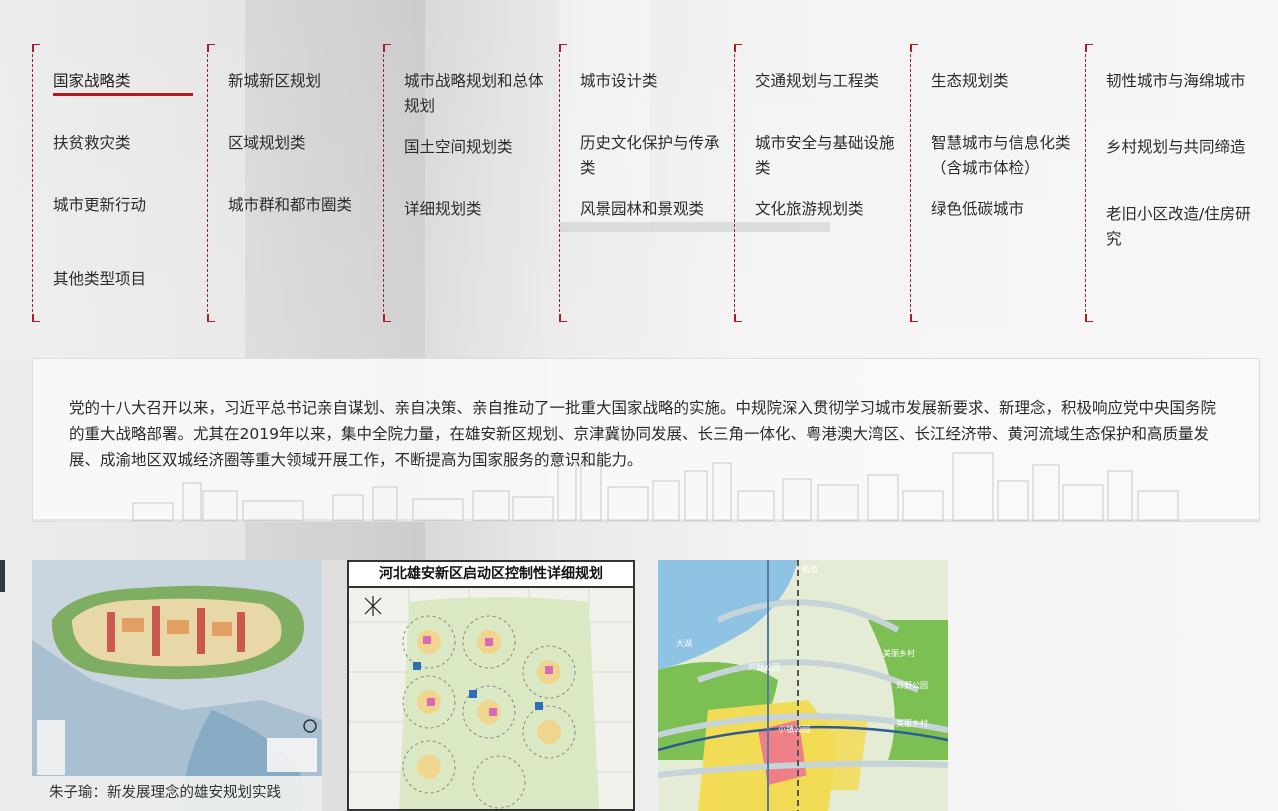 This screenshot has height=811, width=1278. Describe the element at coordinates (810, 569) in the screenshot. I see `map-label: 轨道` at that location.